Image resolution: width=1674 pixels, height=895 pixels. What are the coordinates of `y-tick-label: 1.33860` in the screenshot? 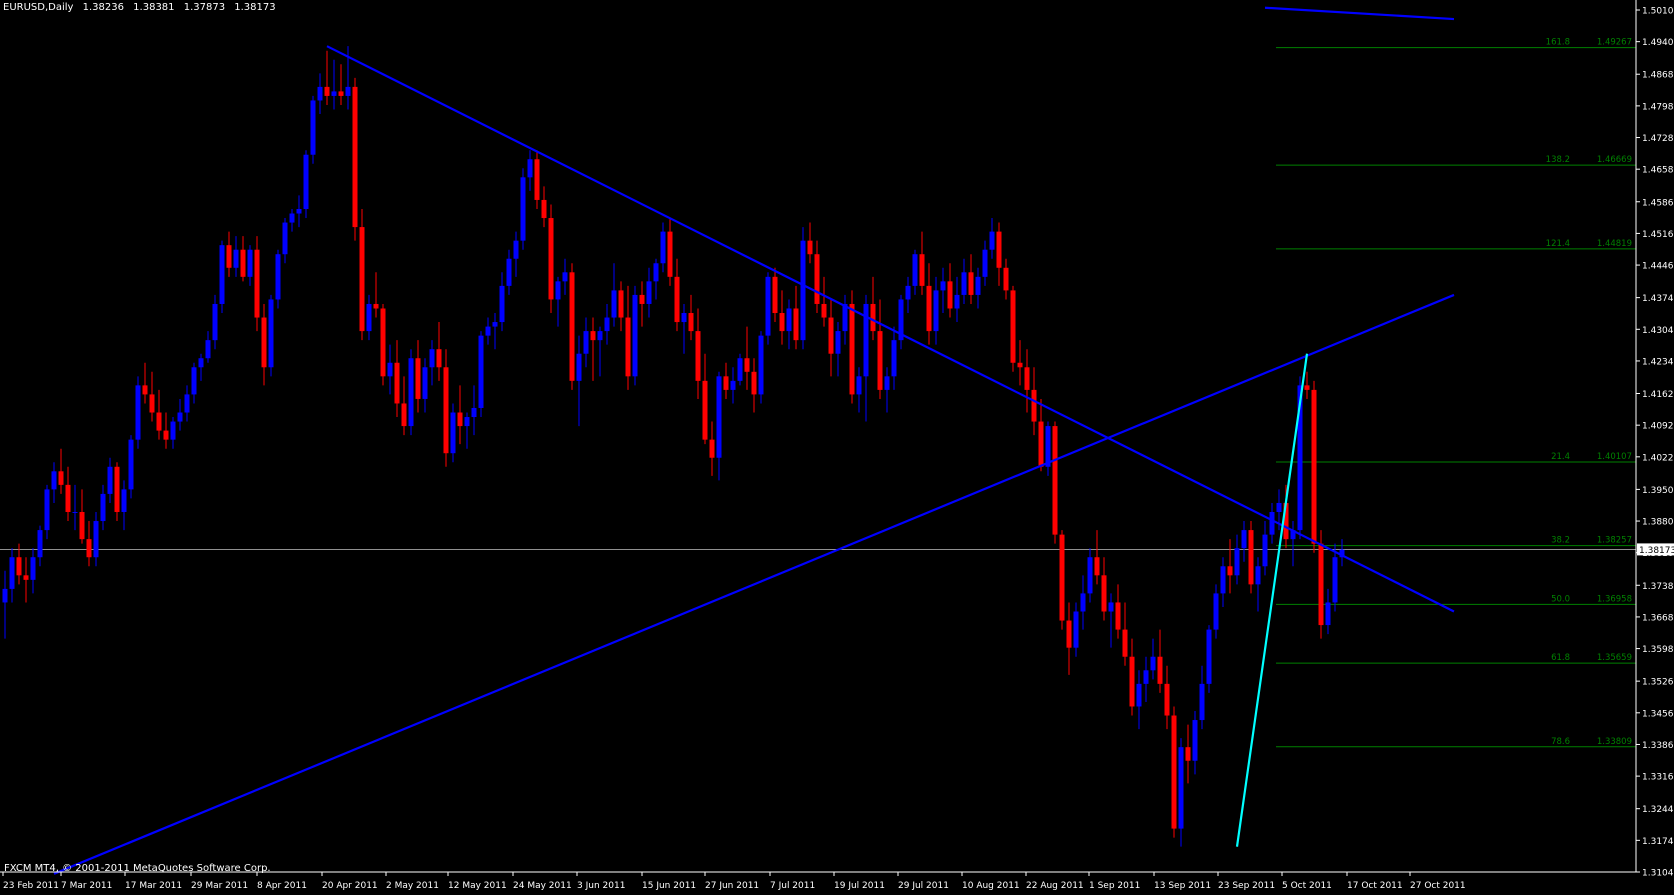 It's located at (1658, 746).